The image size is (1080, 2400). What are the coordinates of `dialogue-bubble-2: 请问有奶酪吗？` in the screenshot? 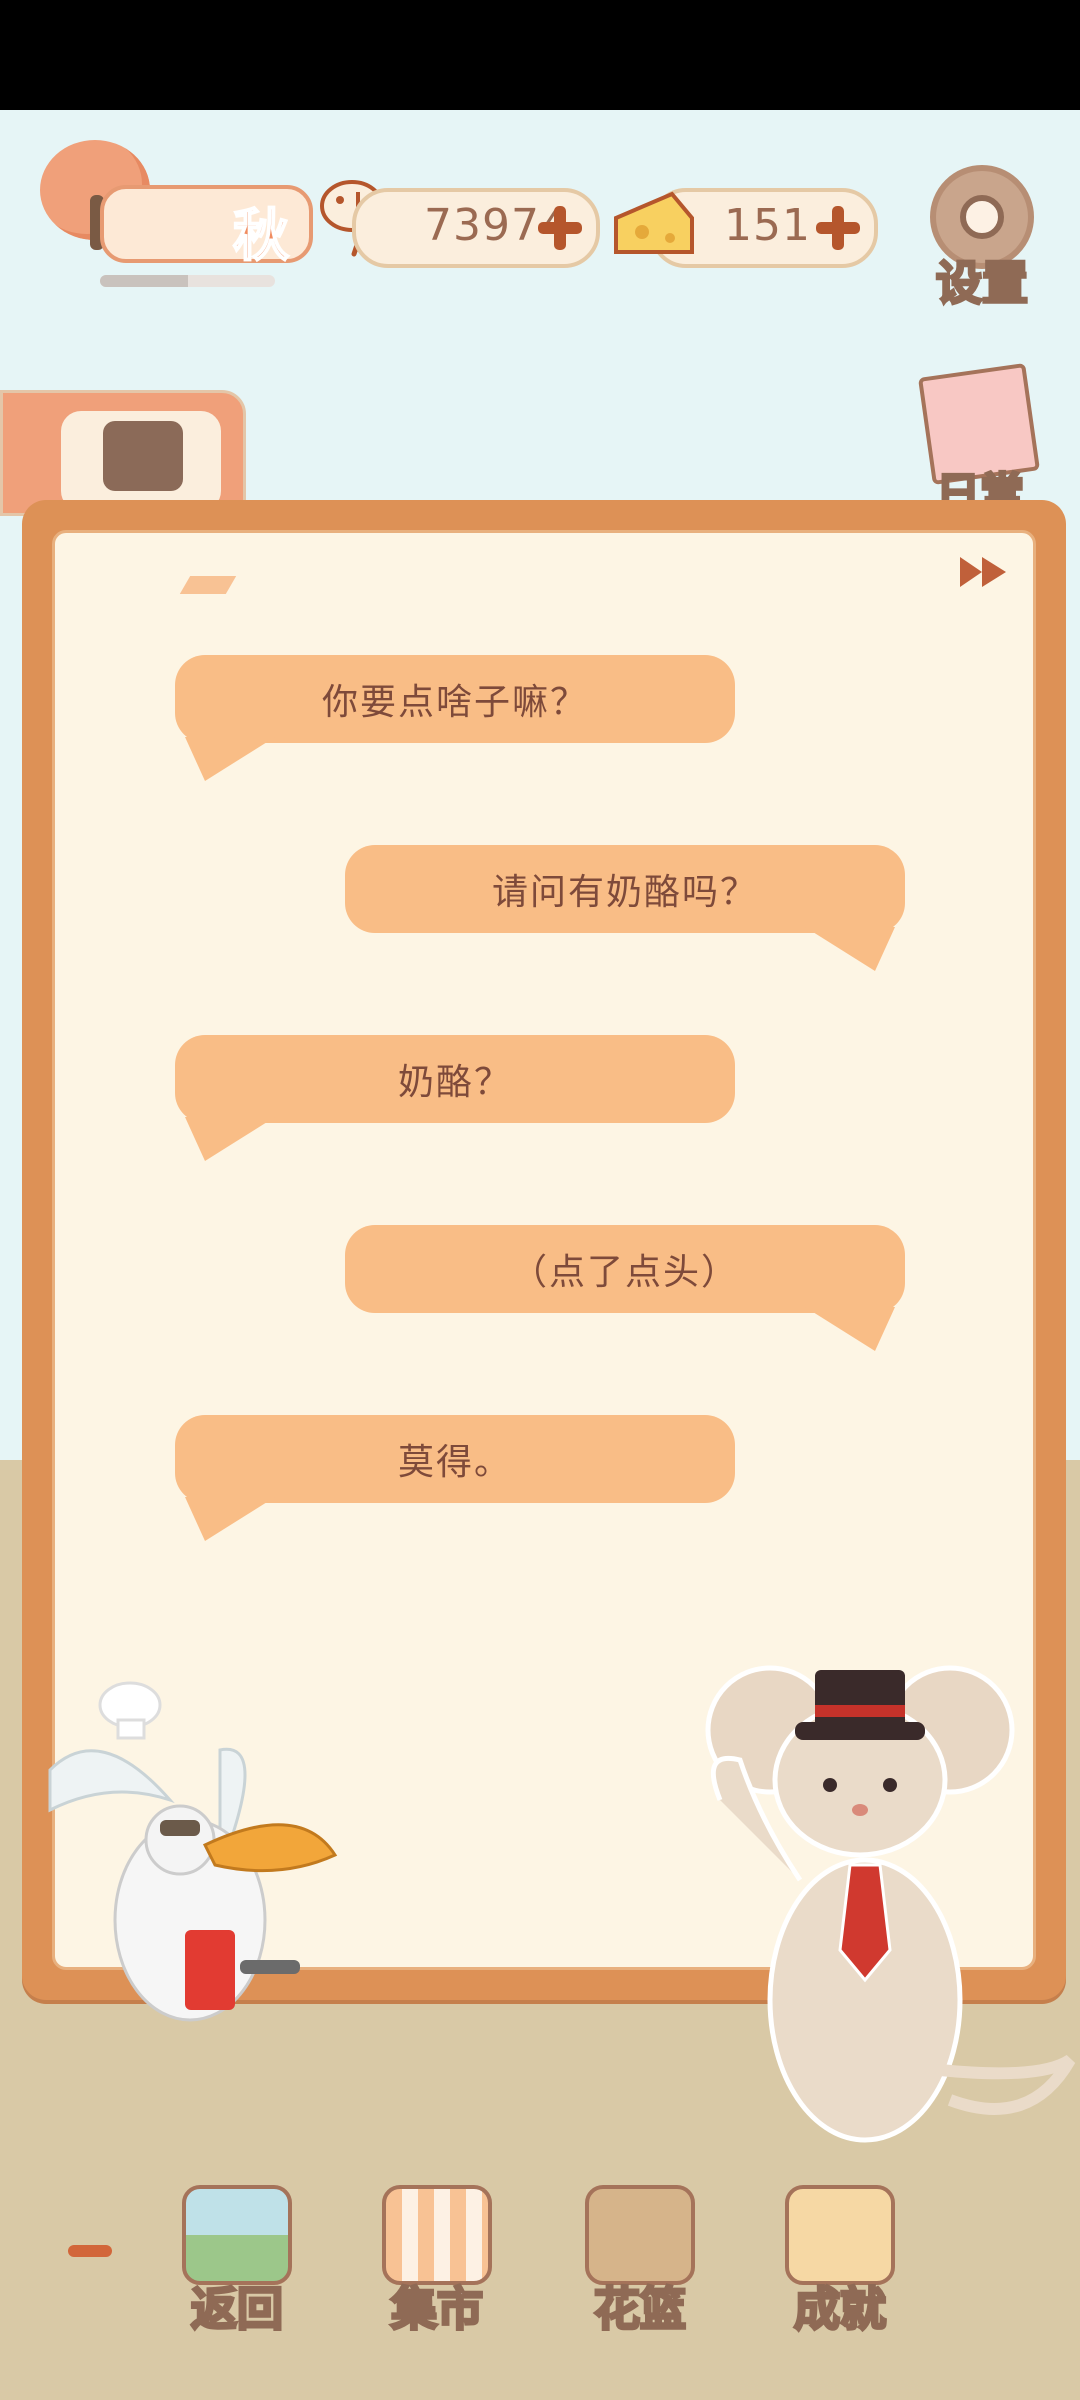 It's located at (625, 908).